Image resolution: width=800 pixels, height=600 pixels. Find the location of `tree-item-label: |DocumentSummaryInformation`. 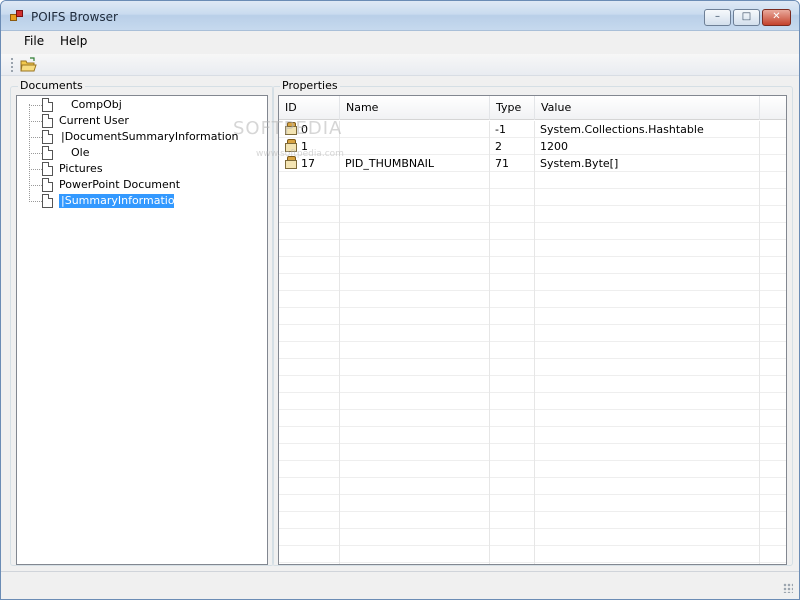

tree-item-label: |DocumentSummaryInformation is located at coordinates (150, 136).